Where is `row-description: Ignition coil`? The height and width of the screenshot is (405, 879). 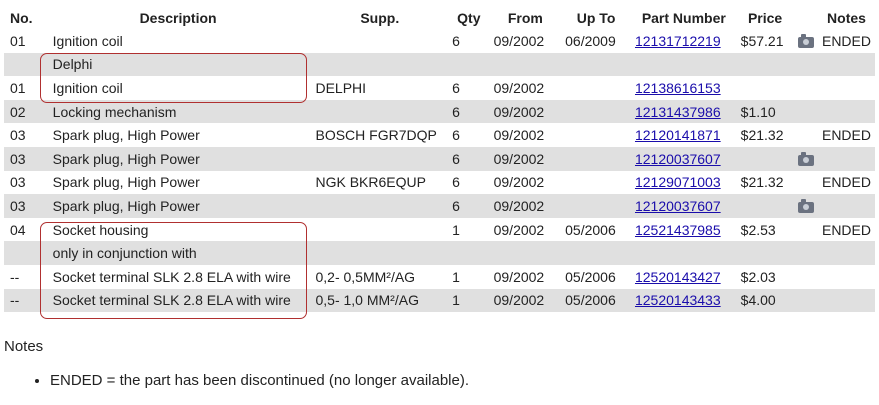 row-description: Ignition coil is located at coordinates (178, 88).